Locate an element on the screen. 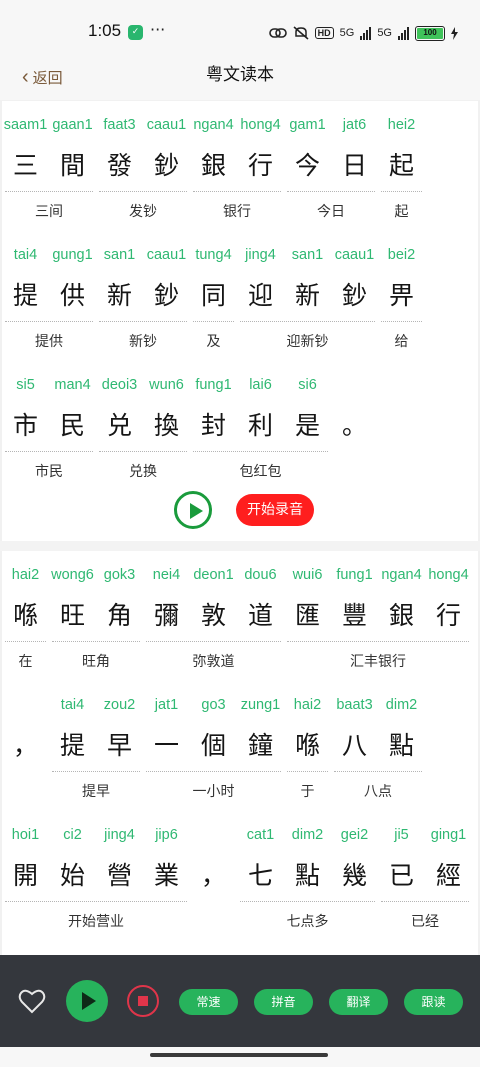 Image resolution: width=480 pixels, height=1067 pixels. play-icon is located at coordinates (89, 1001).